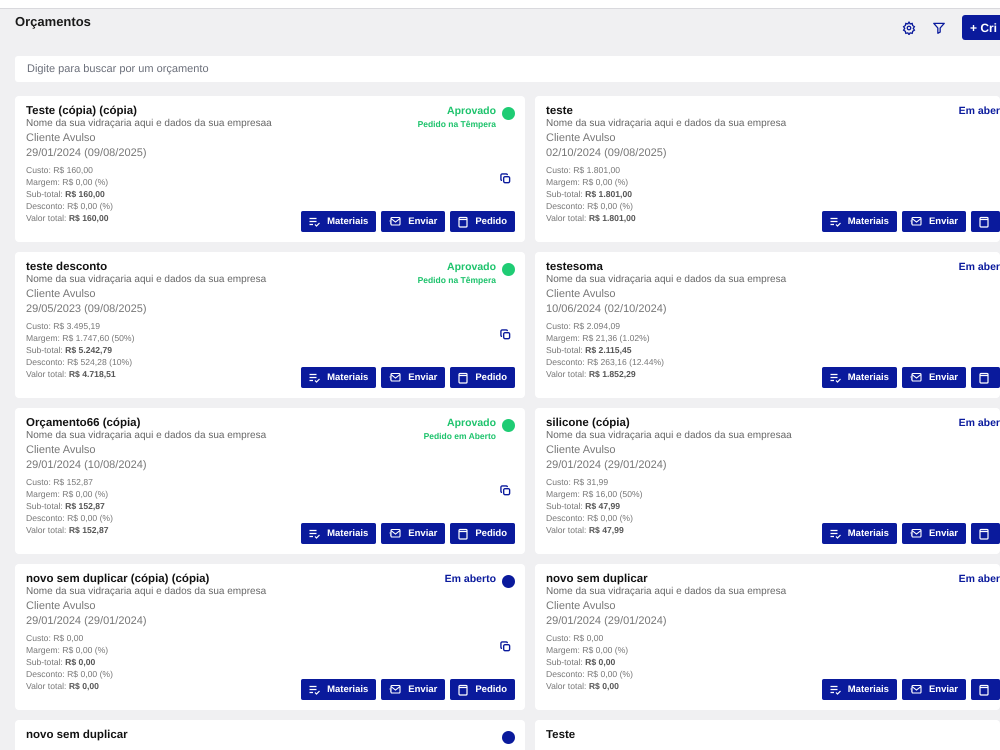 This screenshot has width=1000, height=750. Describe the element at coordinates (64, 326) in the screenshot. I see `amount-line: Custo: R$ 3.495,19` at that location.